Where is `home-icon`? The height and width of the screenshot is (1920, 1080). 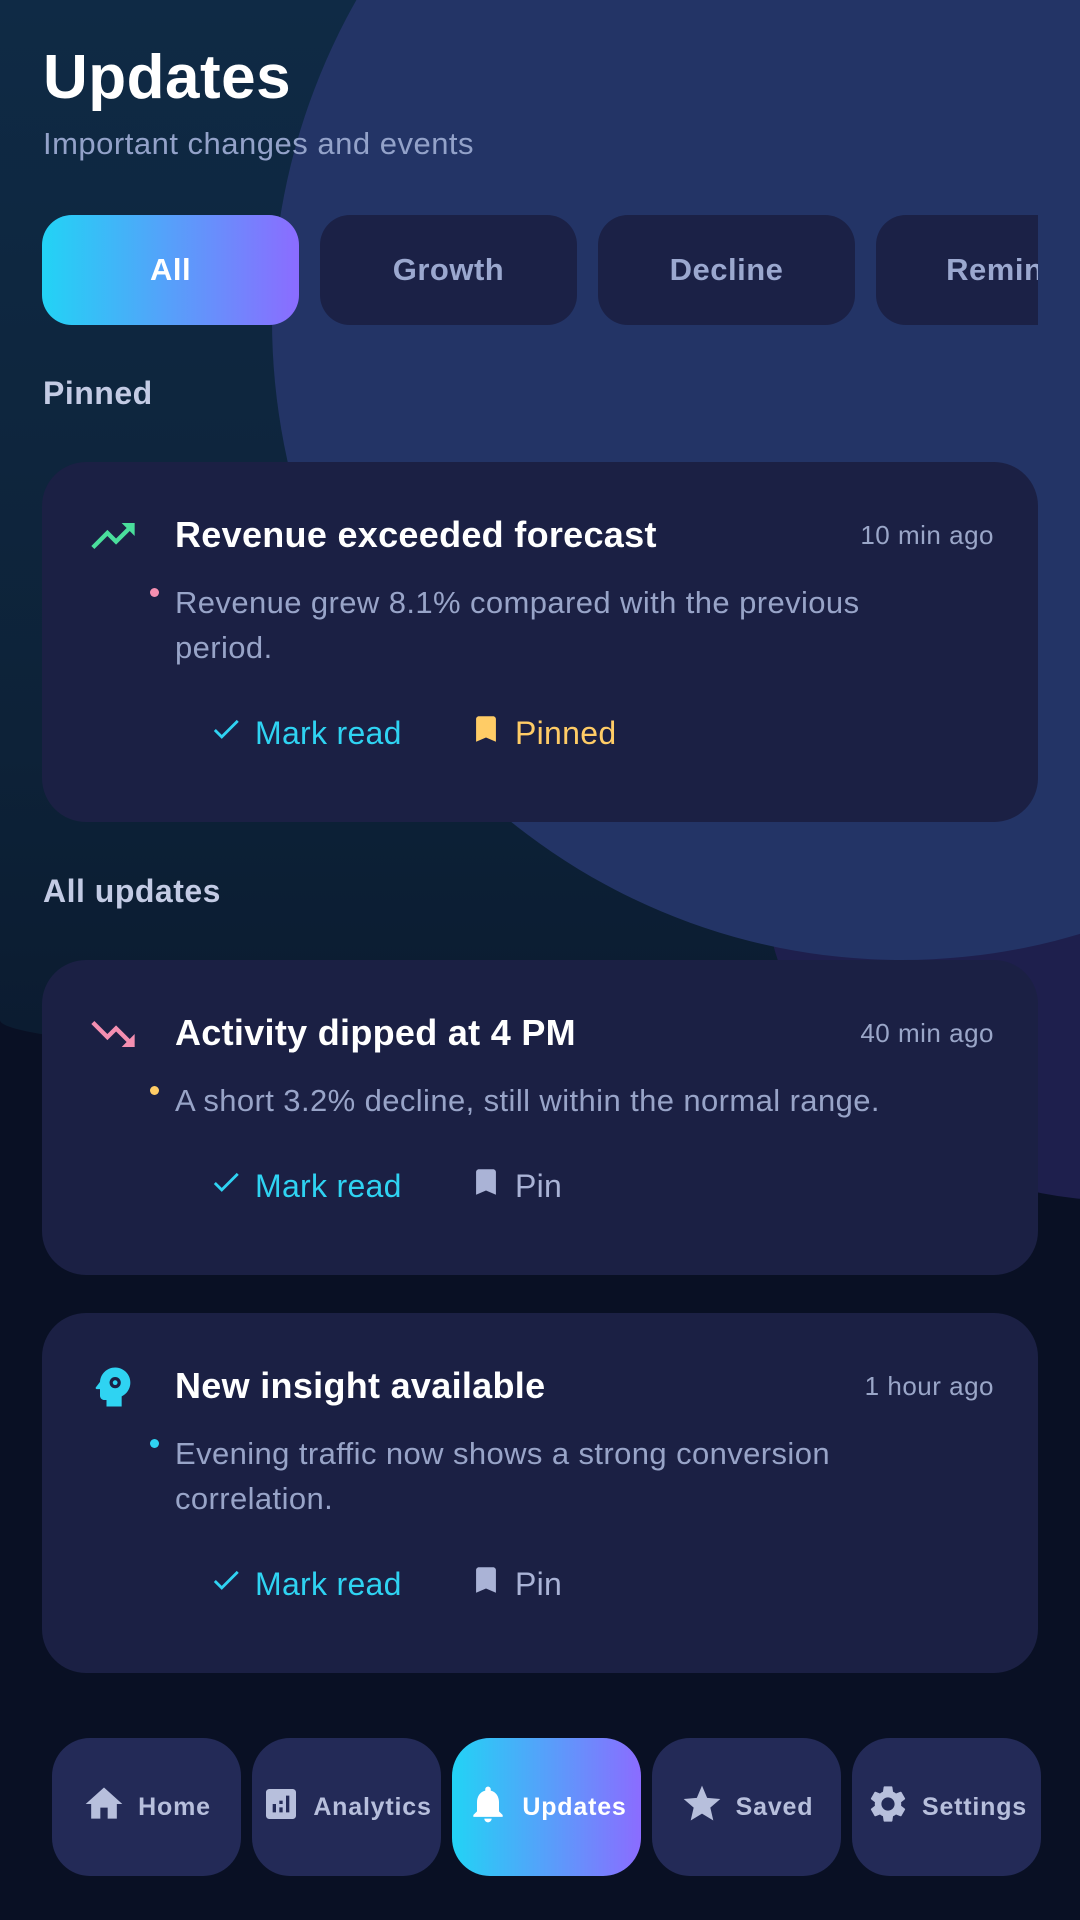 home-icon is located at coordinates (110, 1807).